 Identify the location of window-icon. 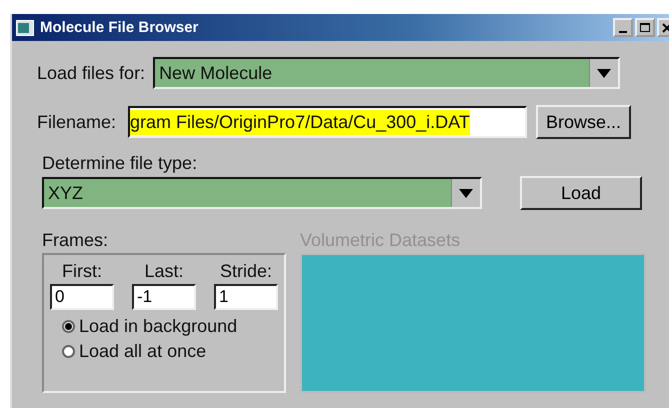
(25, 28).